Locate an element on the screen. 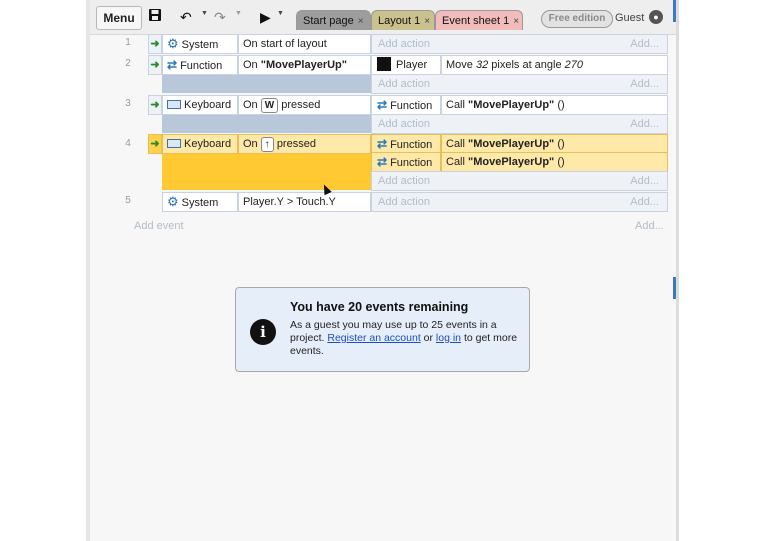 The width and height of the screenshot is (763, 541). event-number: 3 is located at coordinates (128, 103).